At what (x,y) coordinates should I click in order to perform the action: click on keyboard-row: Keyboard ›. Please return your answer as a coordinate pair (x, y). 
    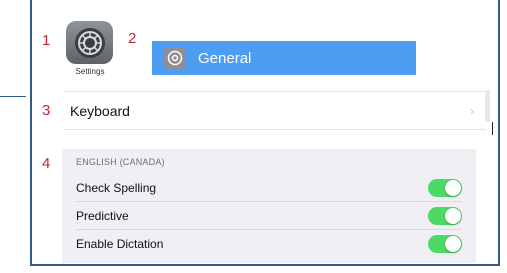
    Looking at the image, I should click on (275, 110).